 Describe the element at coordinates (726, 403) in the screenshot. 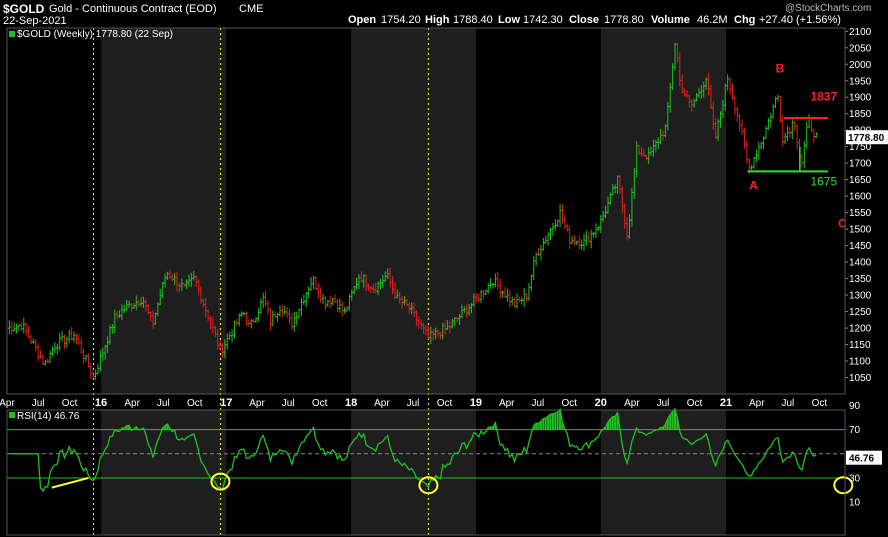

I see `x-tick-label: 21` at that location.